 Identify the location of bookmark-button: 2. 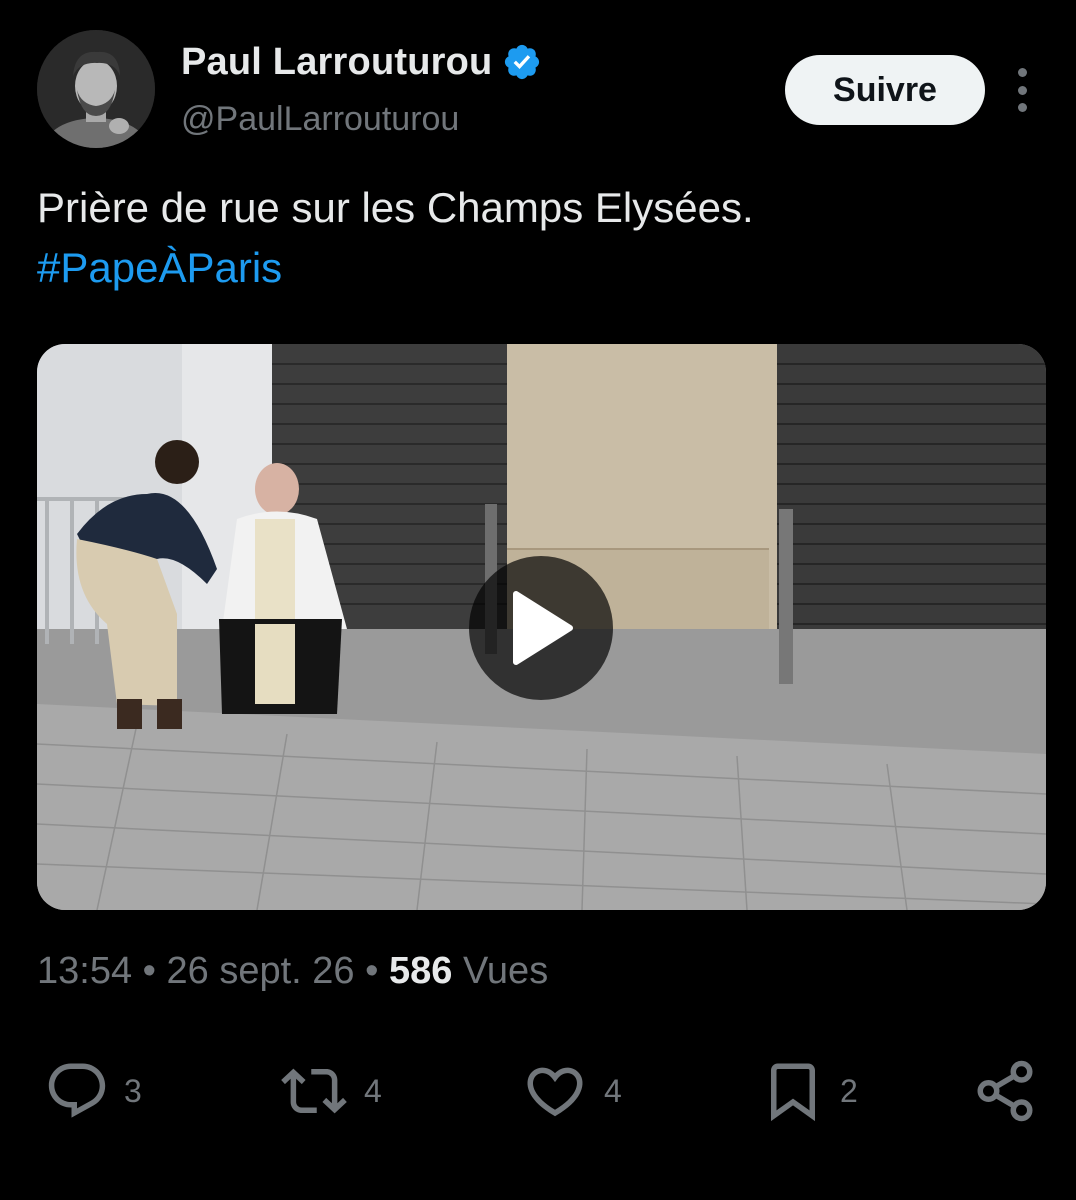
(809, 1091).